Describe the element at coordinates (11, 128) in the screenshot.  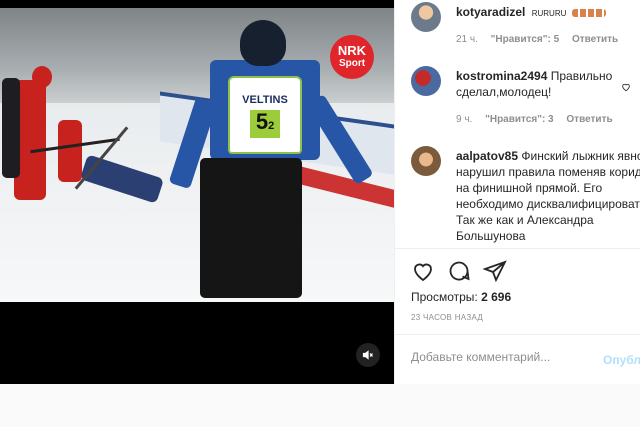
I see `skier-dark-left` at that location.